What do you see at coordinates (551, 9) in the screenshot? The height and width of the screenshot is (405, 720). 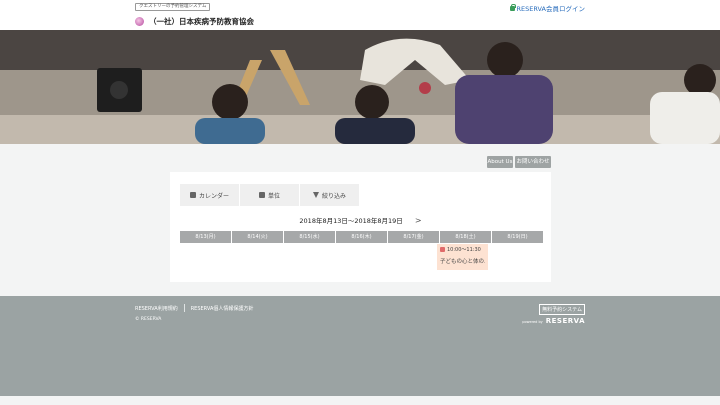 I see `member-login-label: RESERVA会員ログイン` at bounding box center [551, 9].